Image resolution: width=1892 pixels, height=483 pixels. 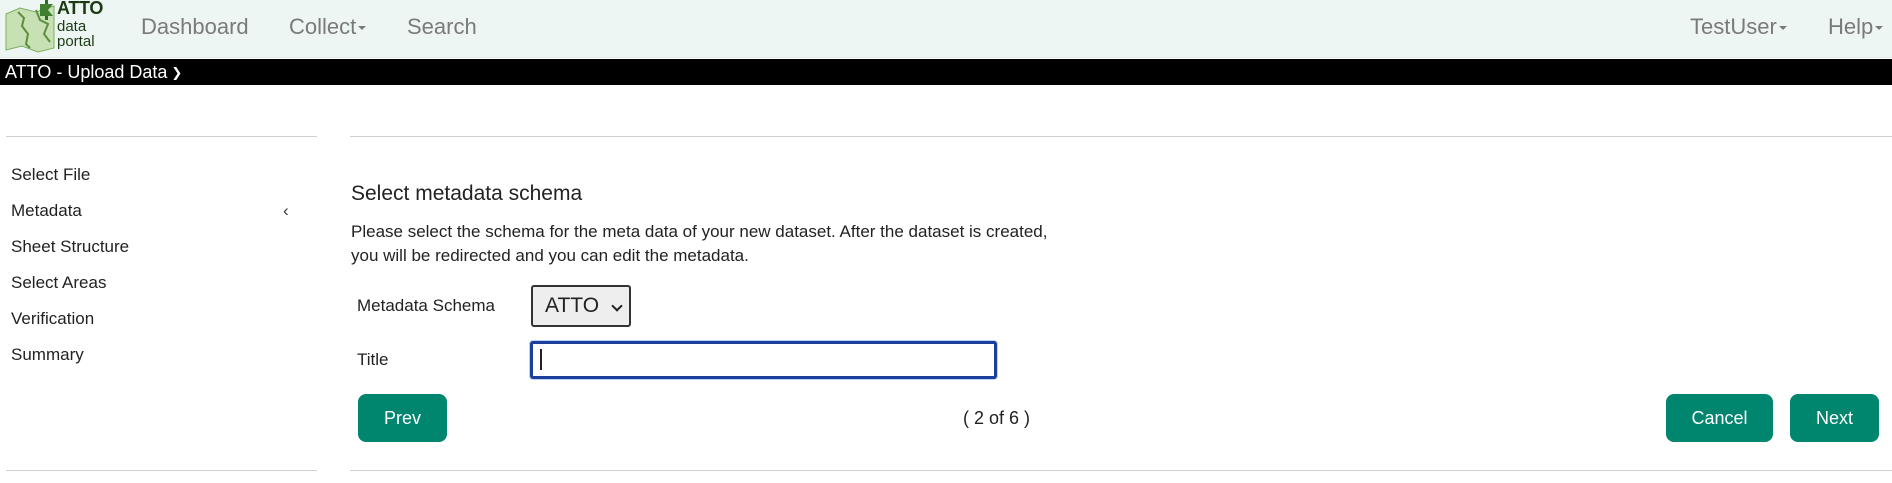 What do you see at coordinates (80, 9) in the screenshot?
I see `logo-title: ATTO` at bounding box center [80, 9].